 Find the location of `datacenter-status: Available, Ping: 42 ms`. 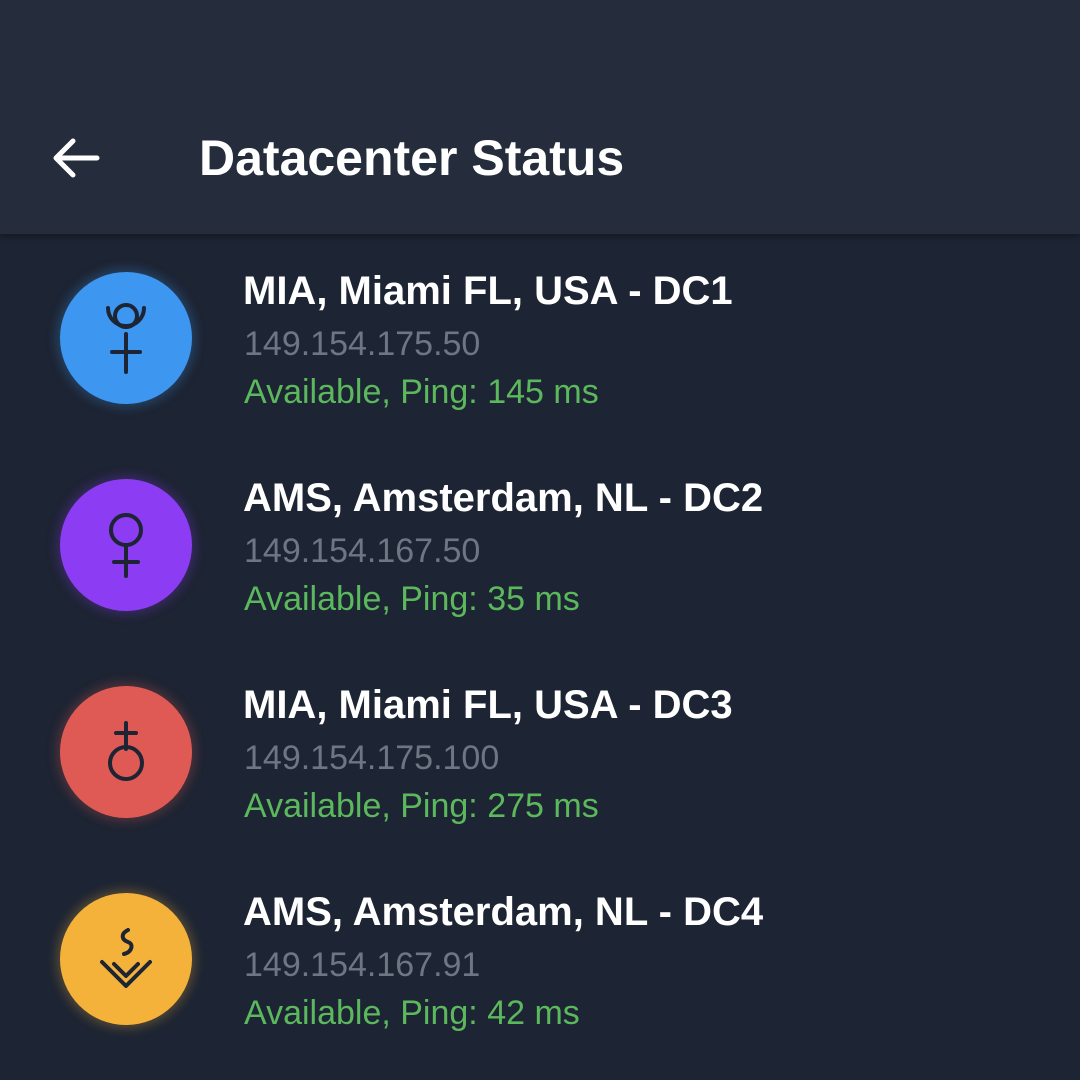

datacenter-status: Available, Ping: 42 ms is located at coordinates (412, 1013).